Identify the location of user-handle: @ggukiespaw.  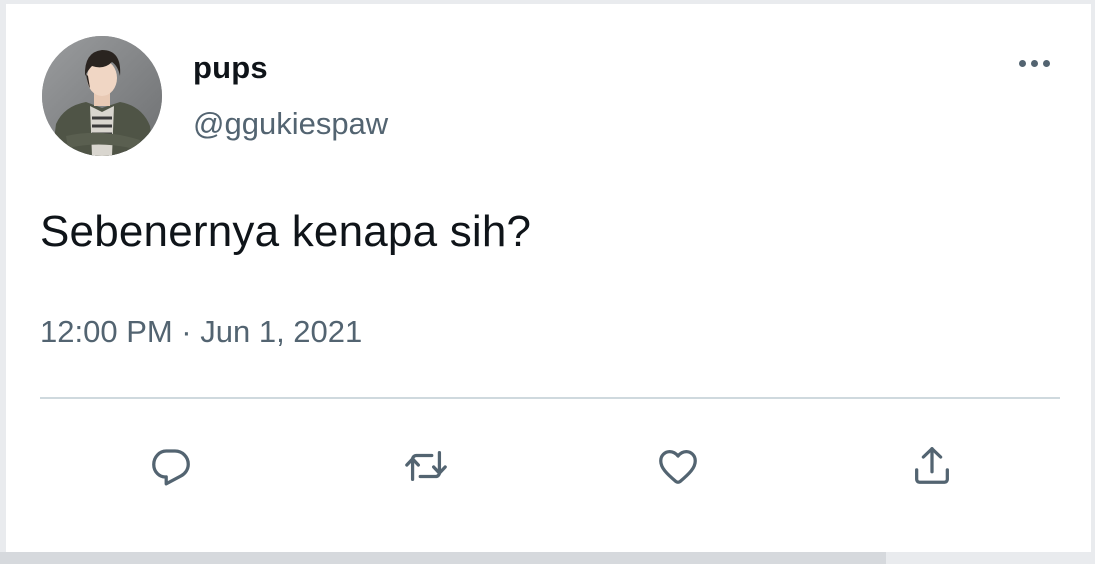
(290, 124).